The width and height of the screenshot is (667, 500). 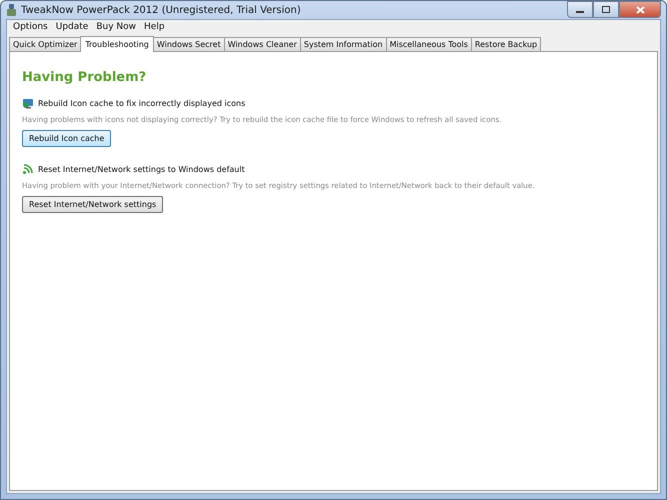 I want to click on section-title: Reset Internet/Network settings to Windows default, so click(x=141, y=169).